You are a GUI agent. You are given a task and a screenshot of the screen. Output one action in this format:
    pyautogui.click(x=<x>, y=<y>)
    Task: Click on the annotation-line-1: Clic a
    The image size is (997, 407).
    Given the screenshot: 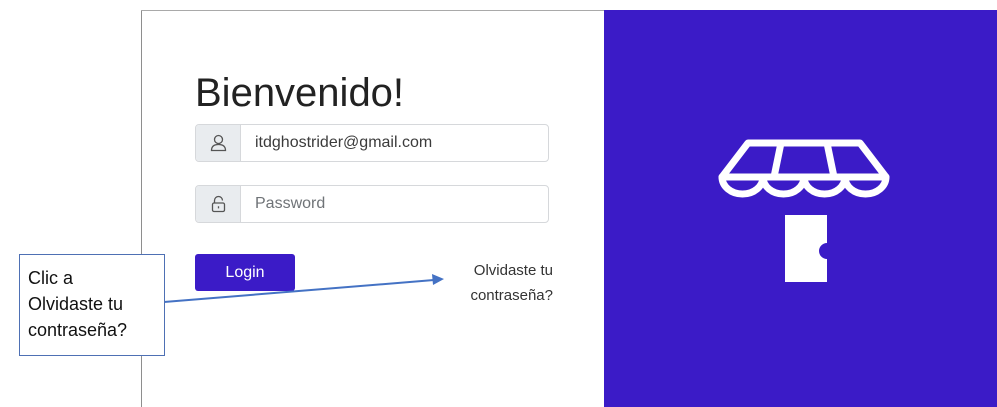 What is the action you would take?
    pyautogui.click(x=51, y=278)
    